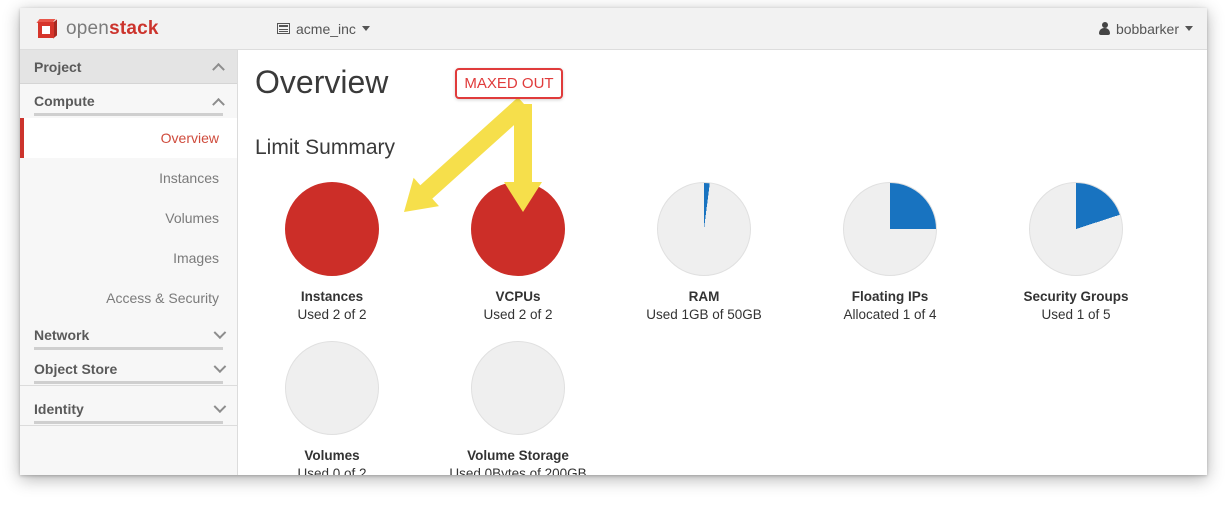 Image resolution: width=1227 pixels, height=527 pixels. I want to click on quota-usage-instances: Used 2 of 2, so click(332, 314).